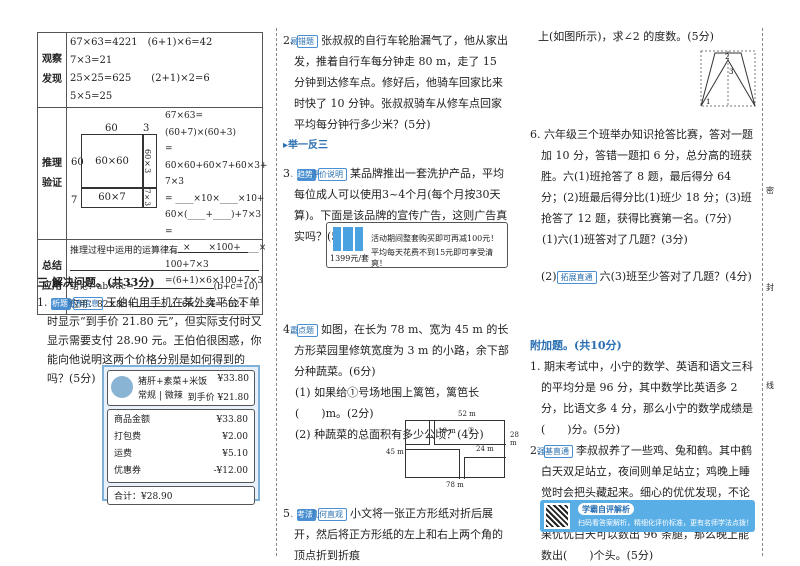 This screenshot has height=566, width=800. Describe the element at coordinates (52, 173) in the screenshot. I see `reason-label: 推理验证` at that location.